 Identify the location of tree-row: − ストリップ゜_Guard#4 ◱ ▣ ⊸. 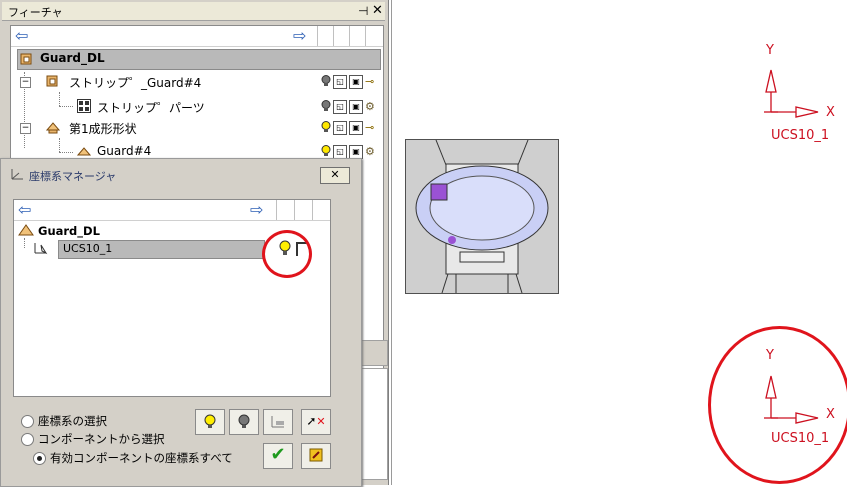
(197, 82).